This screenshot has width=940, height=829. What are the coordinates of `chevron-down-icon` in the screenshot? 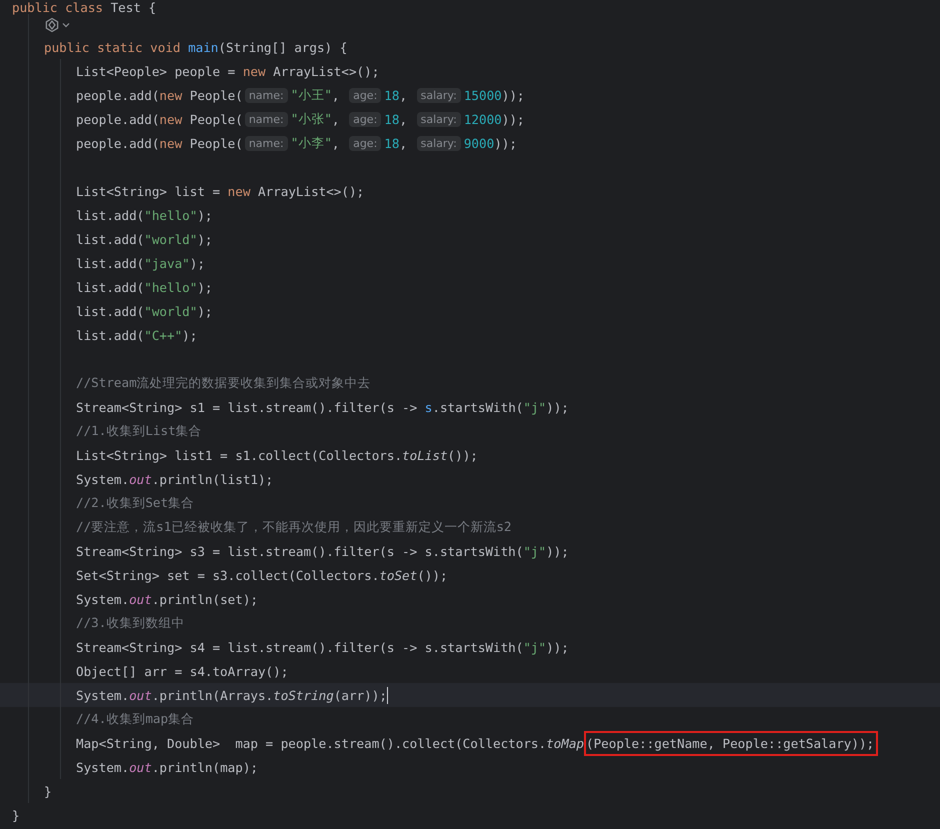 It's located at (66, 25).